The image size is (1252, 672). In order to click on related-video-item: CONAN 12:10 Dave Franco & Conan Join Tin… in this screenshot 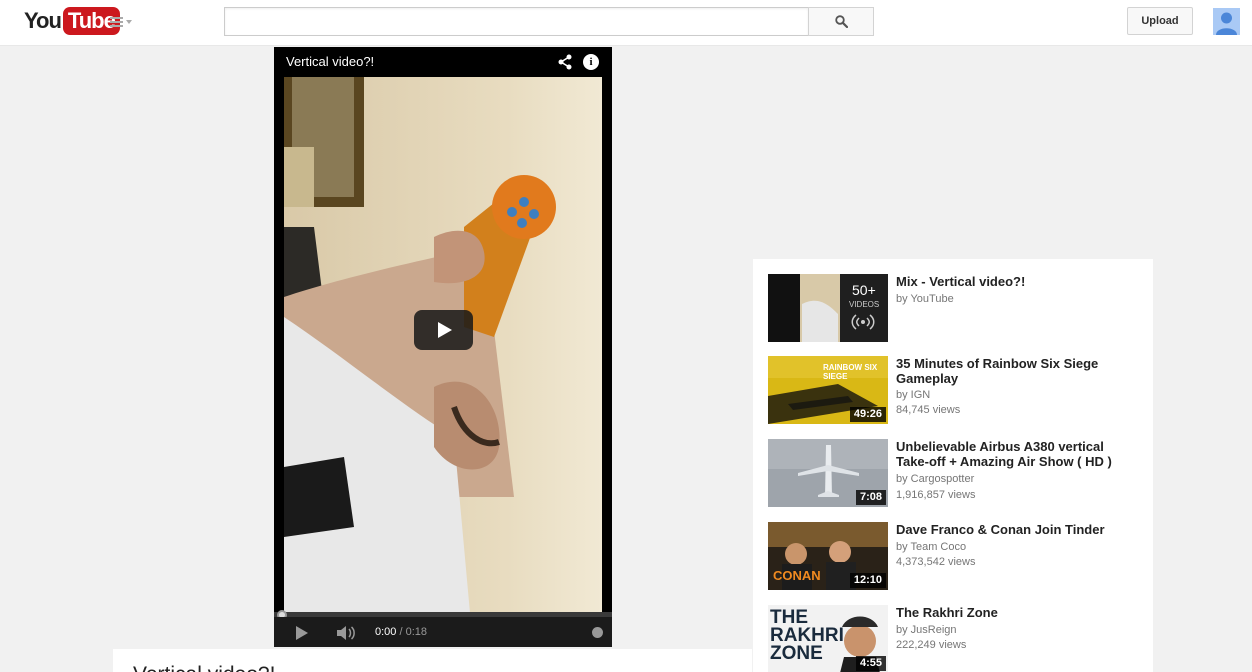, I will do `click(958, 556)`.